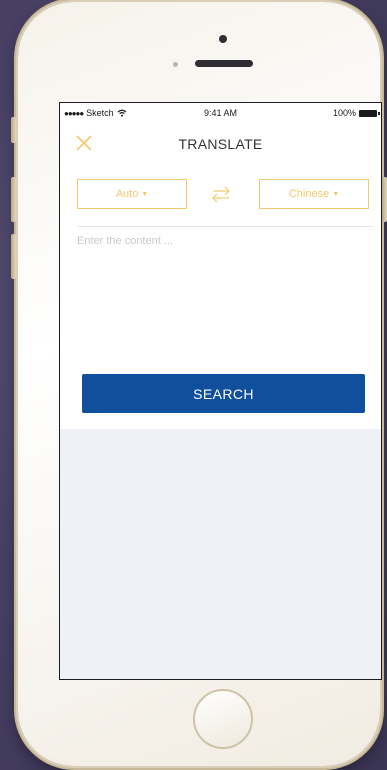  Describe the element at coordinates (220, 113) in the screenshot. I see `status-bar: ●●●●● Sketch 9:41 AM 100%` at that location.